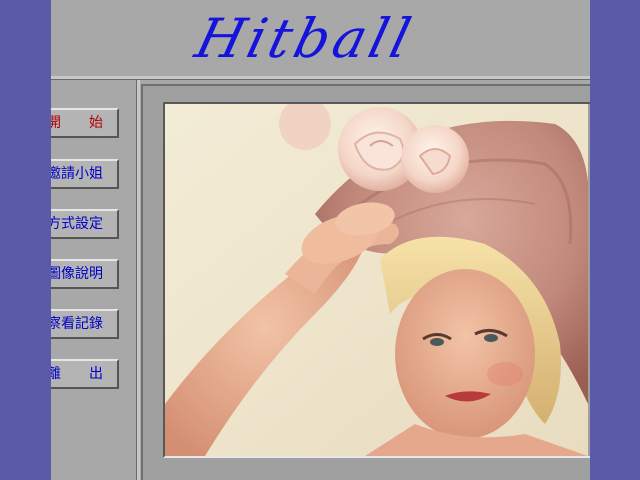 This screenshot has height=480, width=640. What do you see at coordinates (85, 374) in the screenshot?
I see `exit-button: 離 出` at bounding box center [85, 374].